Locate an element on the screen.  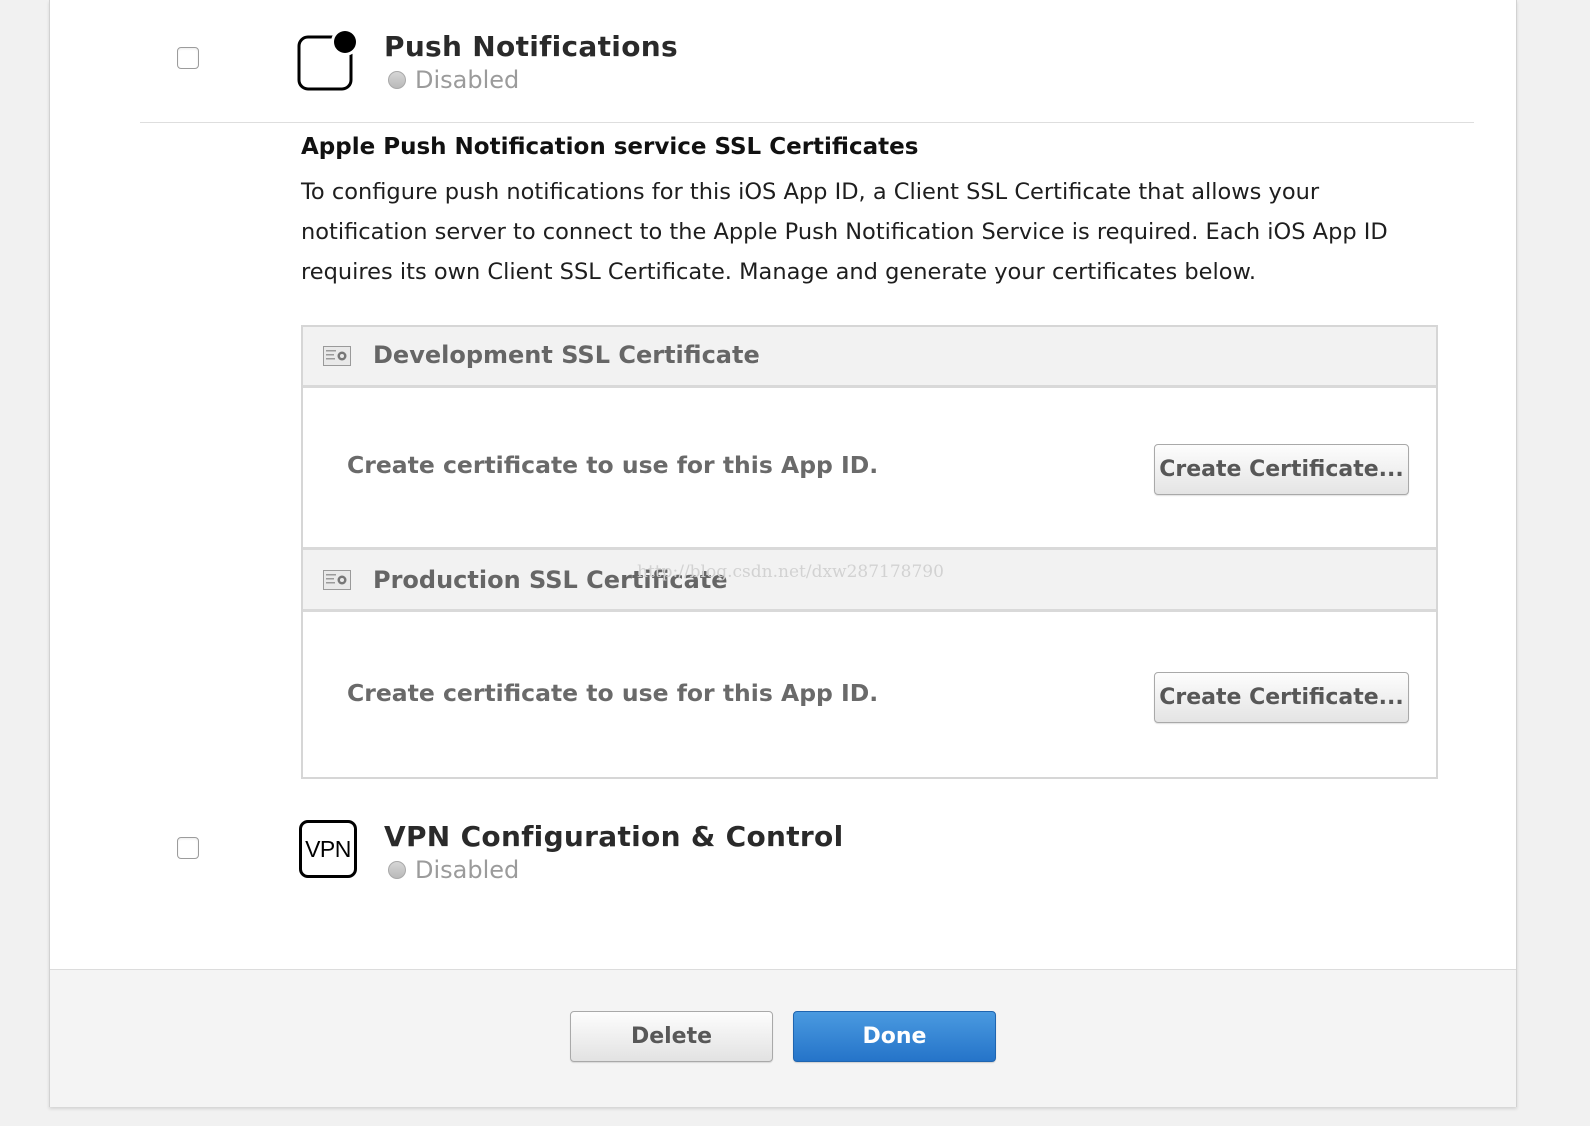
push-notifications-checkbox is located at coordinates (188, 58).